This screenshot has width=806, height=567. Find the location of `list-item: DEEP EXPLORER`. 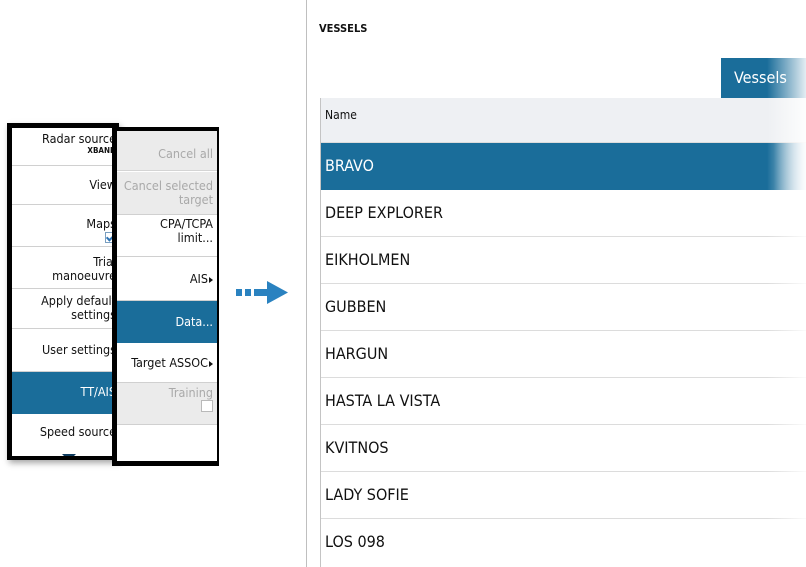

list-item: DEEP EXPLORER is located at coordinates (563, 213).